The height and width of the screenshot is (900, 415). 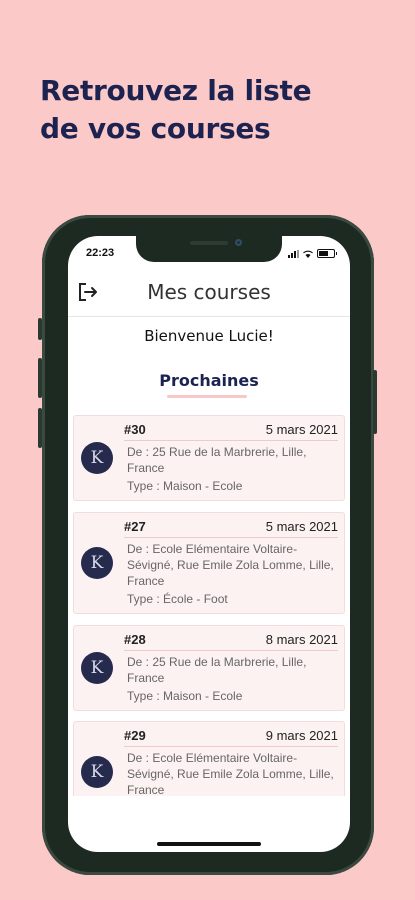 I want to click on camera-icon, so click(x=238, y=242).